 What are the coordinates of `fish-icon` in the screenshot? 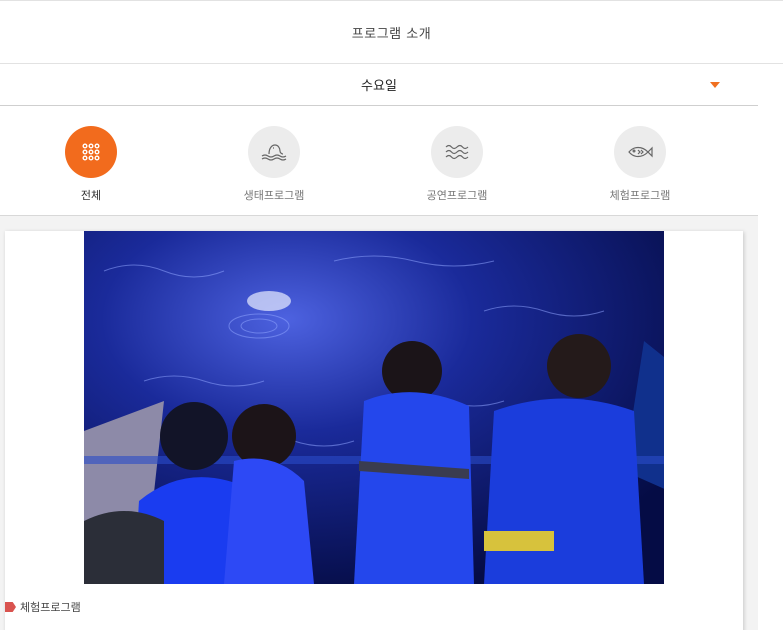 It's located at (640, 152).